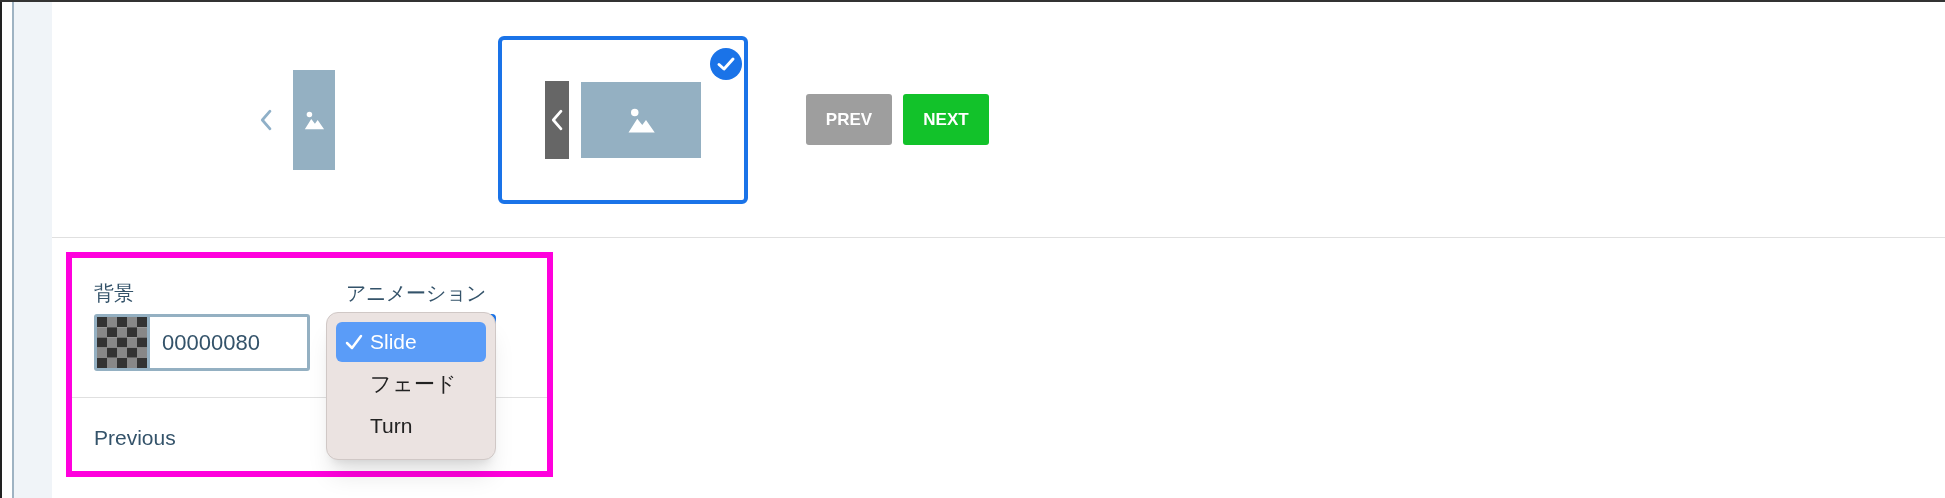  Describe the element at coordinates (411, 384) in the screenshot. I see `menu-item: フェード` at that location.